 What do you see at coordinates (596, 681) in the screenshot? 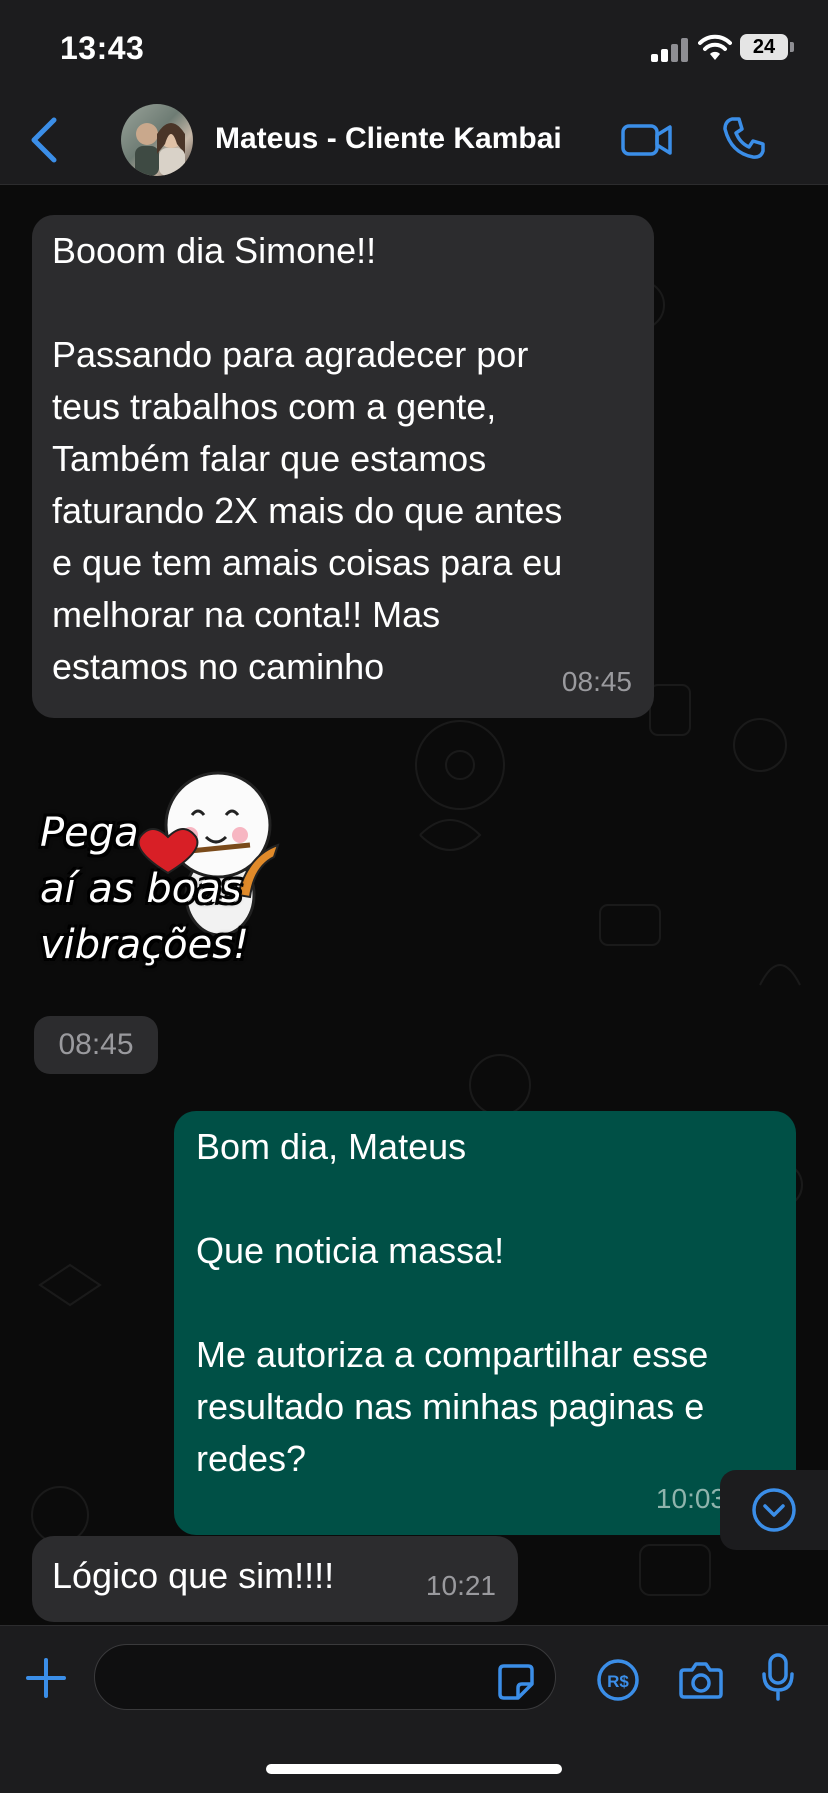
I see `message-time: 08:45` at bounding box center [596, 681].